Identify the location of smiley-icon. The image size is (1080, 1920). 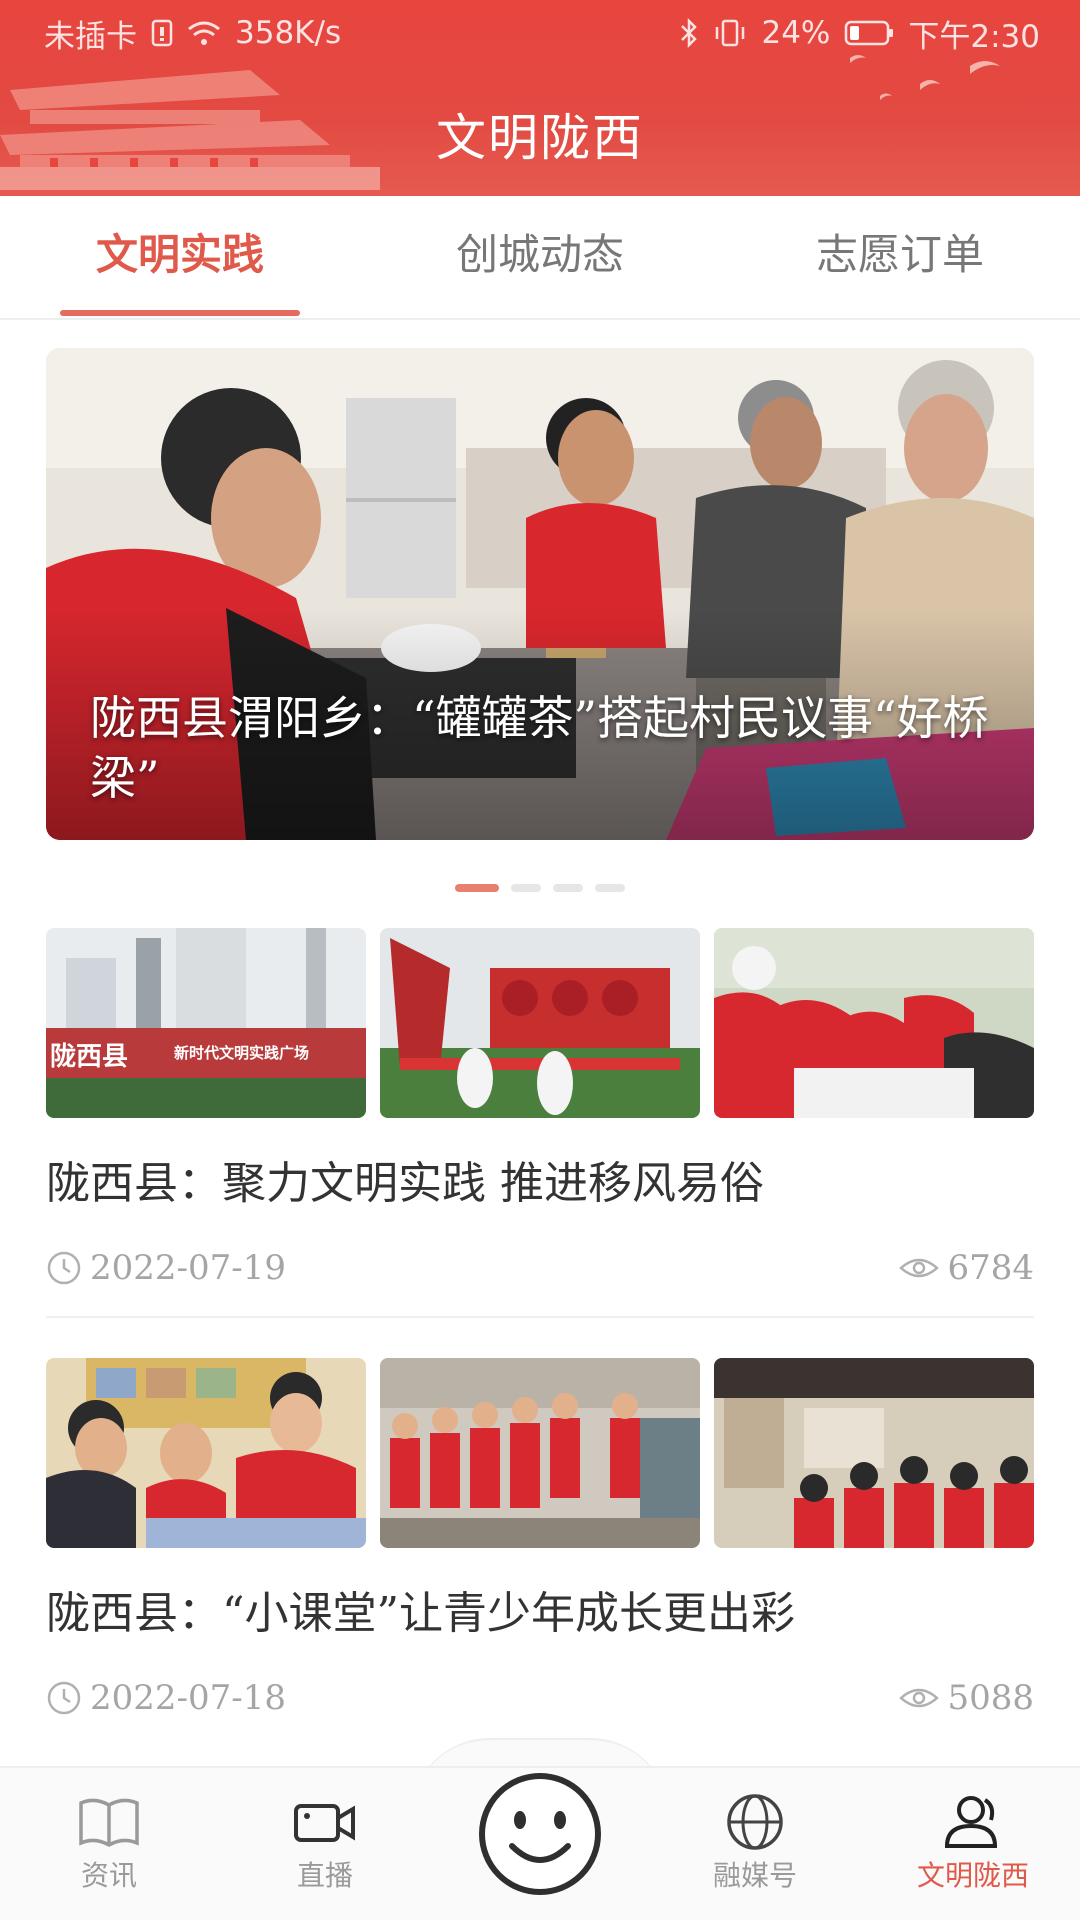
(540, 1834).